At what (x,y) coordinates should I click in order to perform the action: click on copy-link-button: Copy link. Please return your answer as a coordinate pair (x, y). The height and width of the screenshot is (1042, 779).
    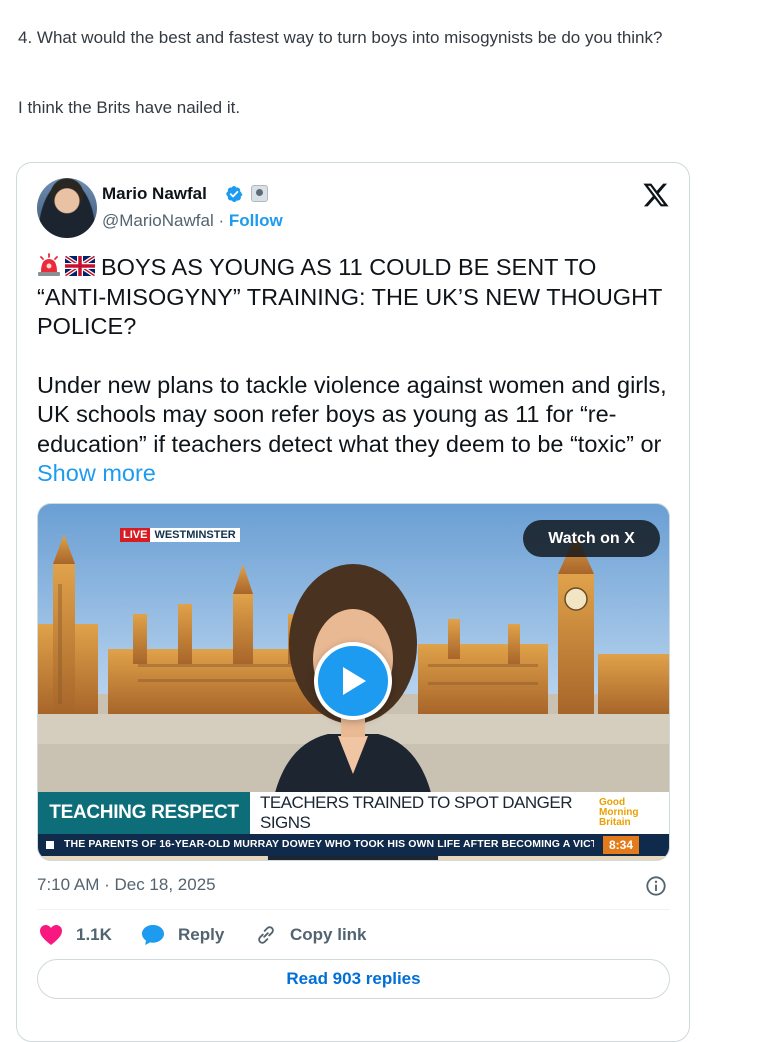
    Looking at the image, I should click on (311, 935).